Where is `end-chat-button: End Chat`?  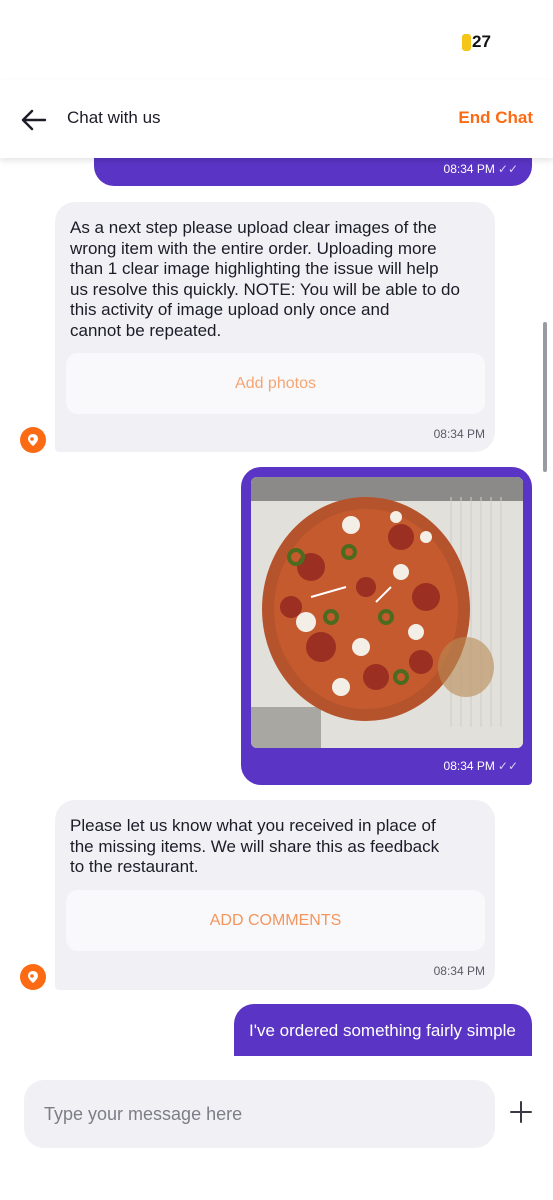 end-chat-button: End Chat is located at coordinates (495, 118).